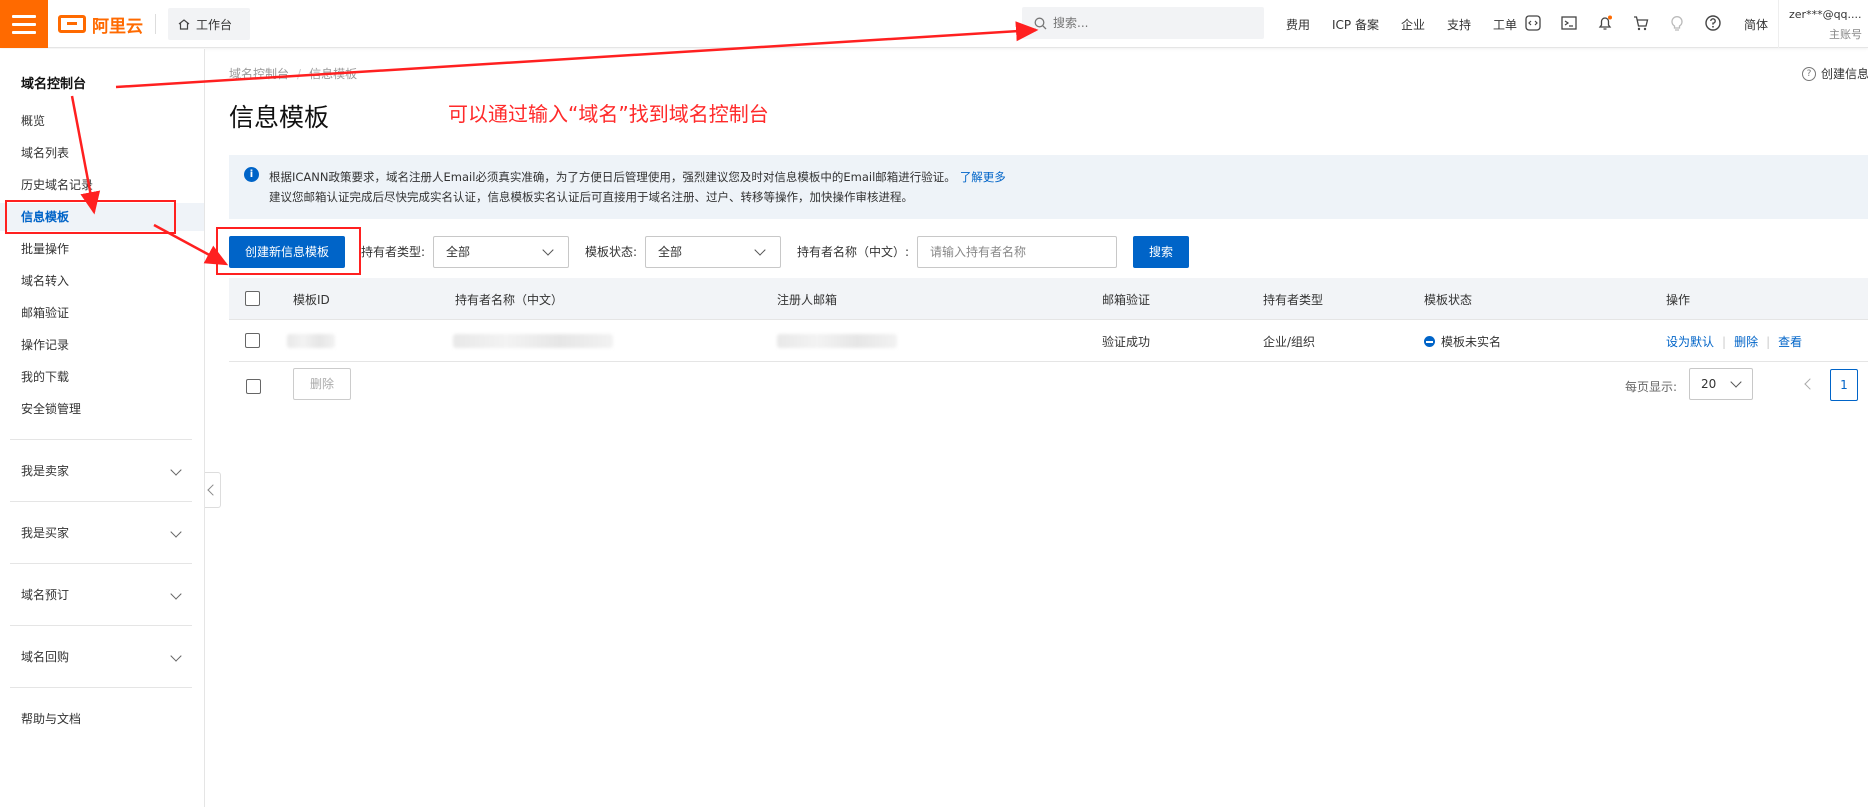 The image size is (1868, 807). Describe the element at coordinates (1355, 24) in the screenshot. I see `nav-icp: ICP 备案` at that location.